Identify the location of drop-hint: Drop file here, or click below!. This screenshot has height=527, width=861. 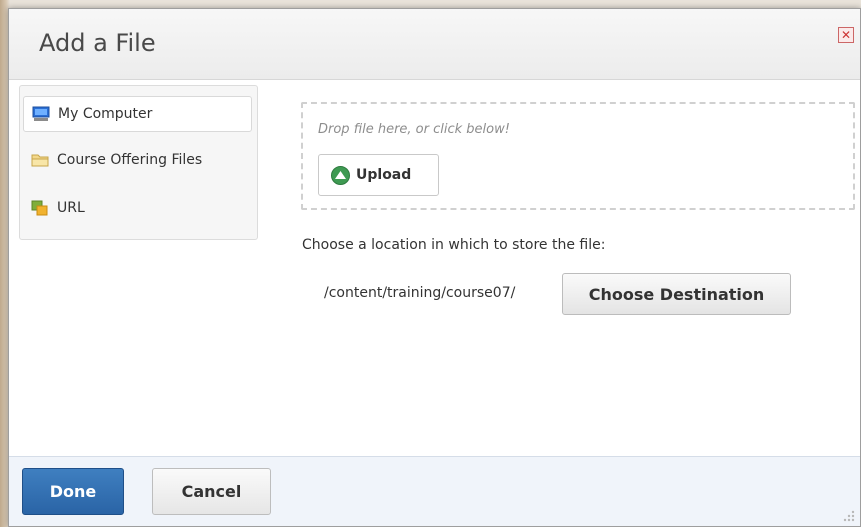
(414, 129).